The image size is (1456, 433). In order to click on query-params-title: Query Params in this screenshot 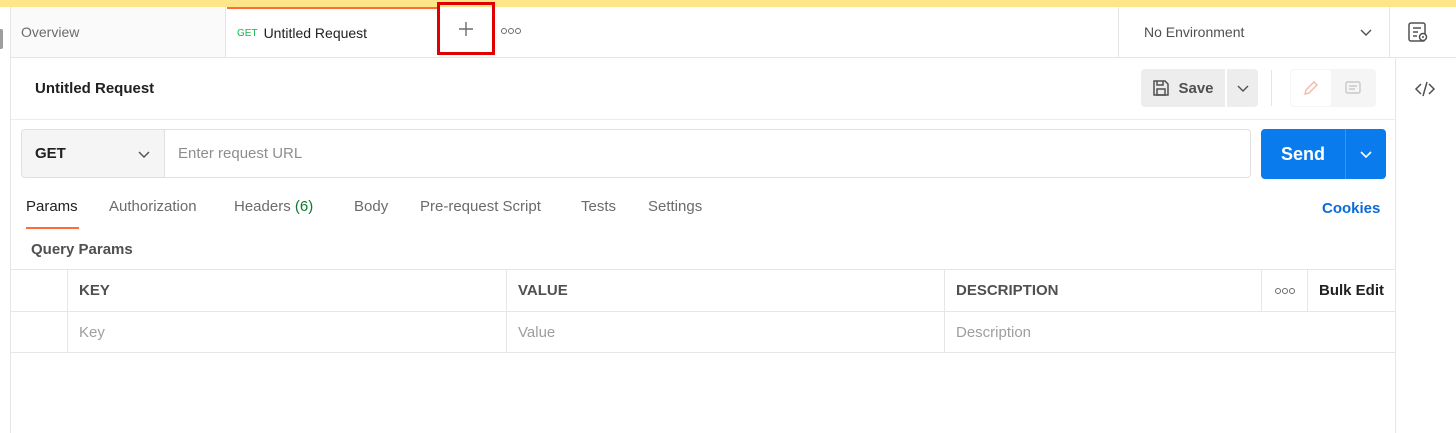, I will do `click(82, 249)`.